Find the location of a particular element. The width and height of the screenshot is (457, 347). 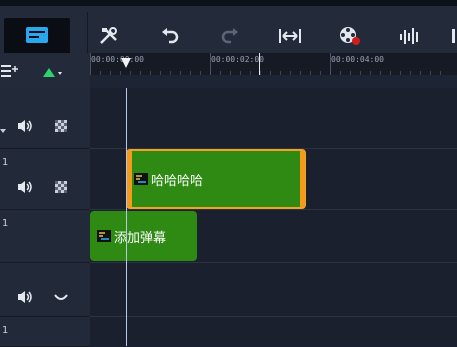

track-control-header is located at coordinates (45, 70).